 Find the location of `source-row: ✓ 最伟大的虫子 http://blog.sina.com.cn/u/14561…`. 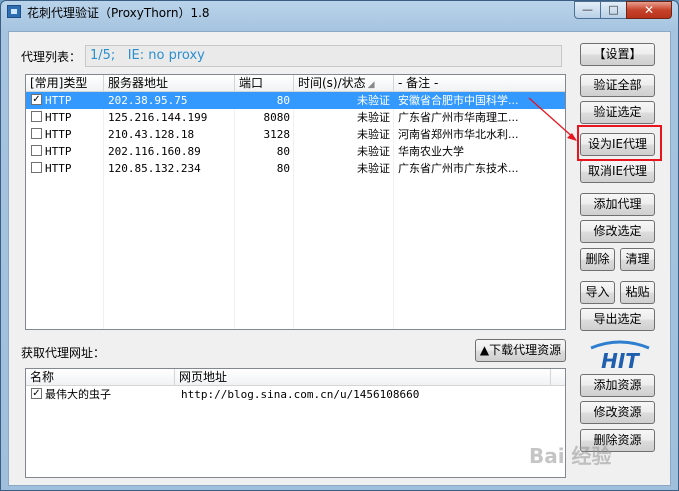

source-row: ✓ 最伟大的虫子 http://blog.sina.com.cn/u/14561… is located at coordinates (295, 394).